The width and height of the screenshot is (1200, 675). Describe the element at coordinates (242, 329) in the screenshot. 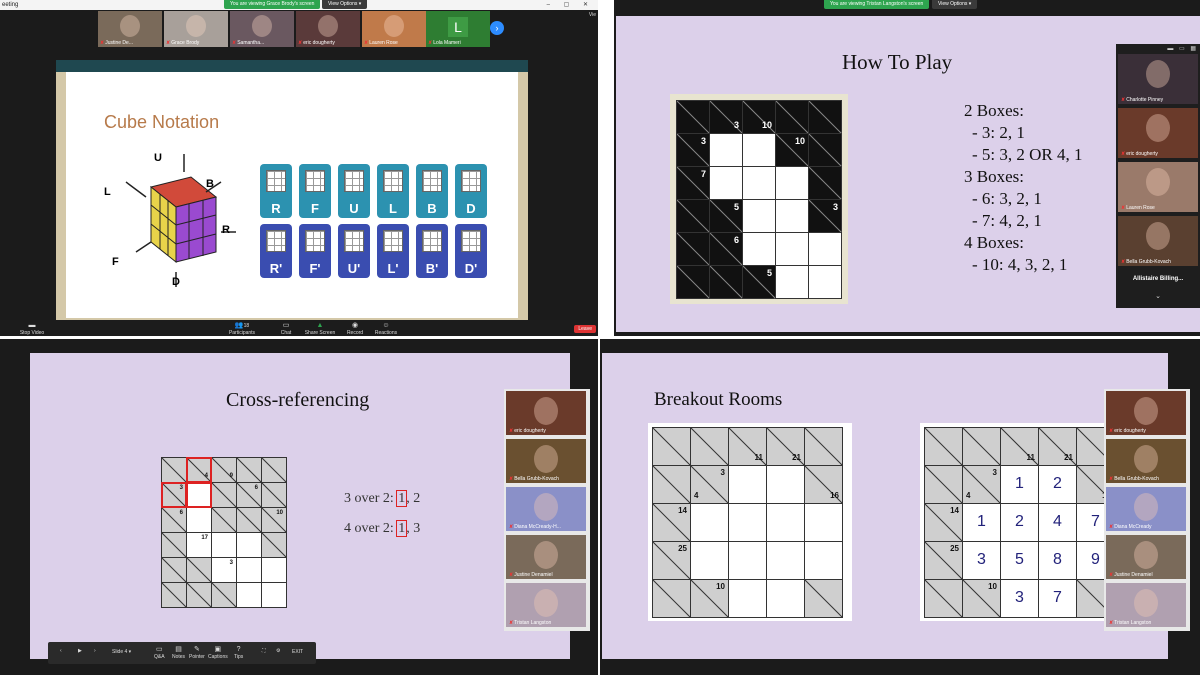

I see `participants-button: 👥18 Participants` at that location.